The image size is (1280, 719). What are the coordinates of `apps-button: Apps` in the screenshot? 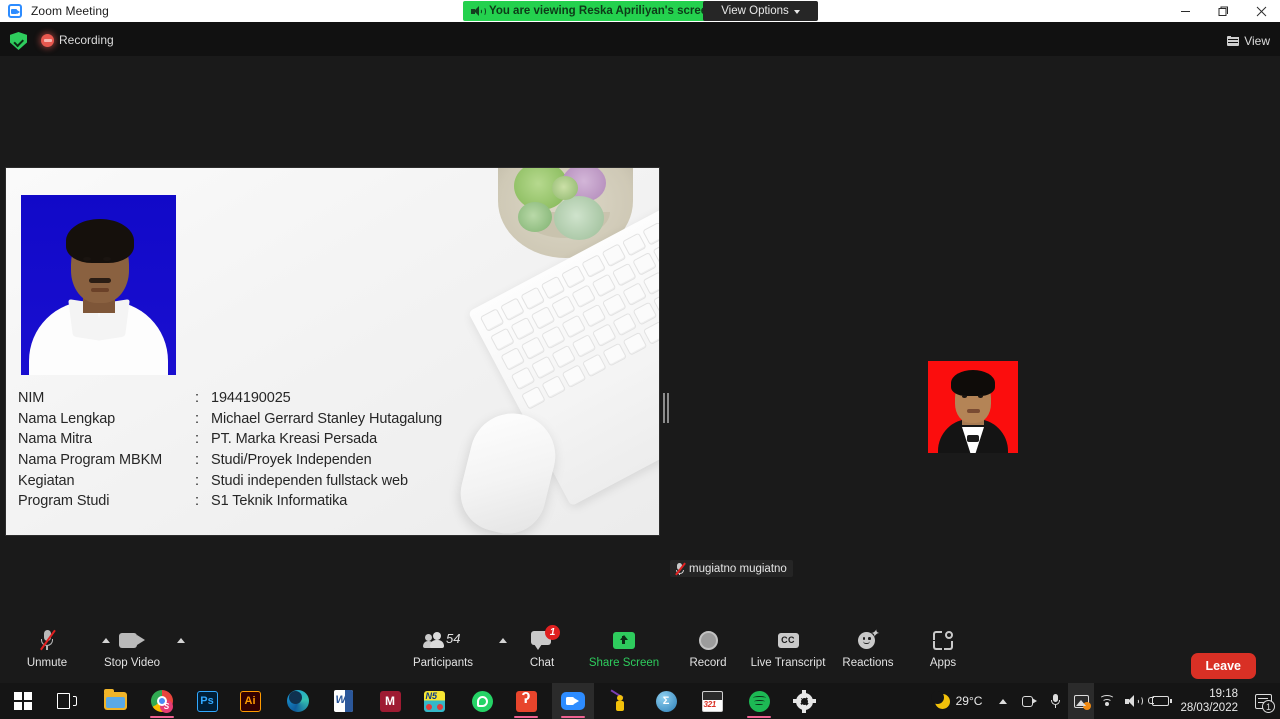 It's located at (943, 648).